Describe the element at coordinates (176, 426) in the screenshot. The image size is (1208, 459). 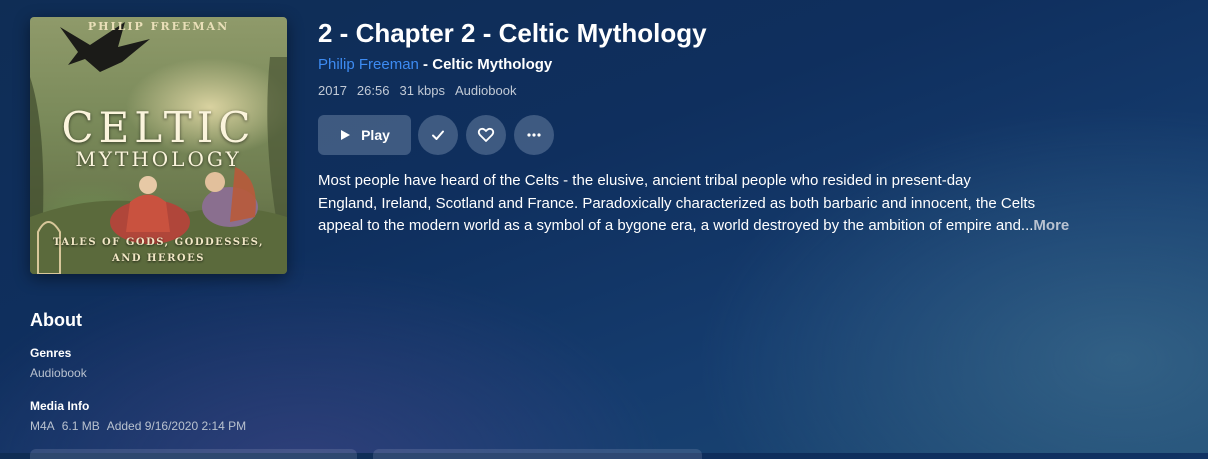
I see `media-added: Added 9/16/2020 2:14 PM` at that location.